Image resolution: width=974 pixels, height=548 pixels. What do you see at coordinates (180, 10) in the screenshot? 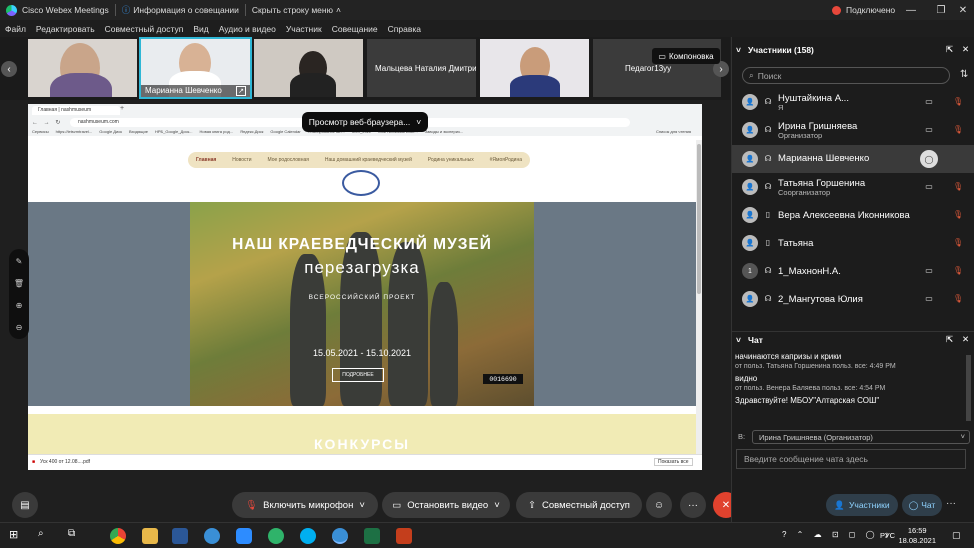
I see `meeting-info-button: ⓘ Информация о совещании` at bounding box center [180, 10].